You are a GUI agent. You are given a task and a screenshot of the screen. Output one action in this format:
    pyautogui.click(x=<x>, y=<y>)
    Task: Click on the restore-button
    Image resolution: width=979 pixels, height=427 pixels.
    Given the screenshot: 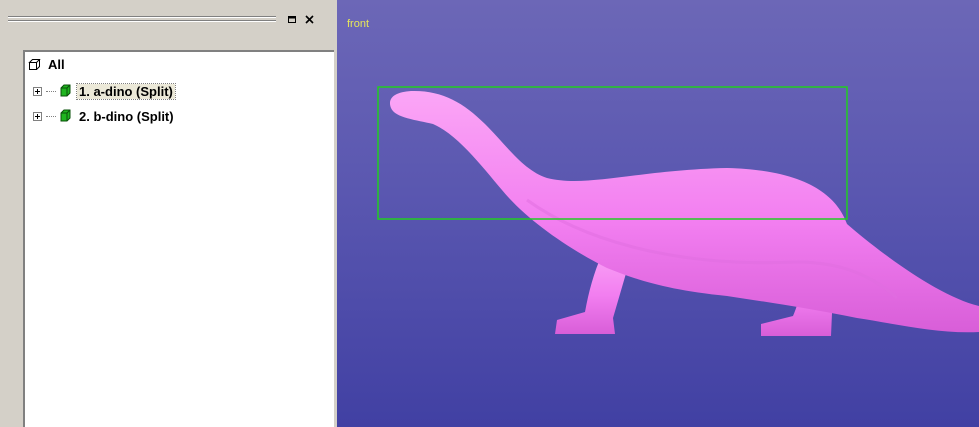 What is the action you would take?
    pyautogui.click(x=292, y=19)
    